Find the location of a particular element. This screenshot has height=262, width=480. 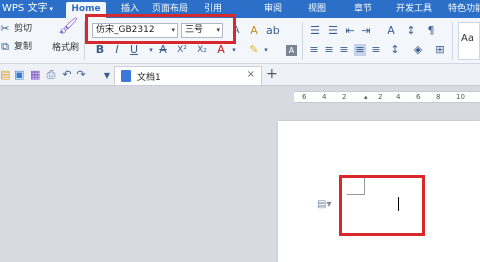

format-painter-button: 格式刷 is located at coordinates (65, 48).